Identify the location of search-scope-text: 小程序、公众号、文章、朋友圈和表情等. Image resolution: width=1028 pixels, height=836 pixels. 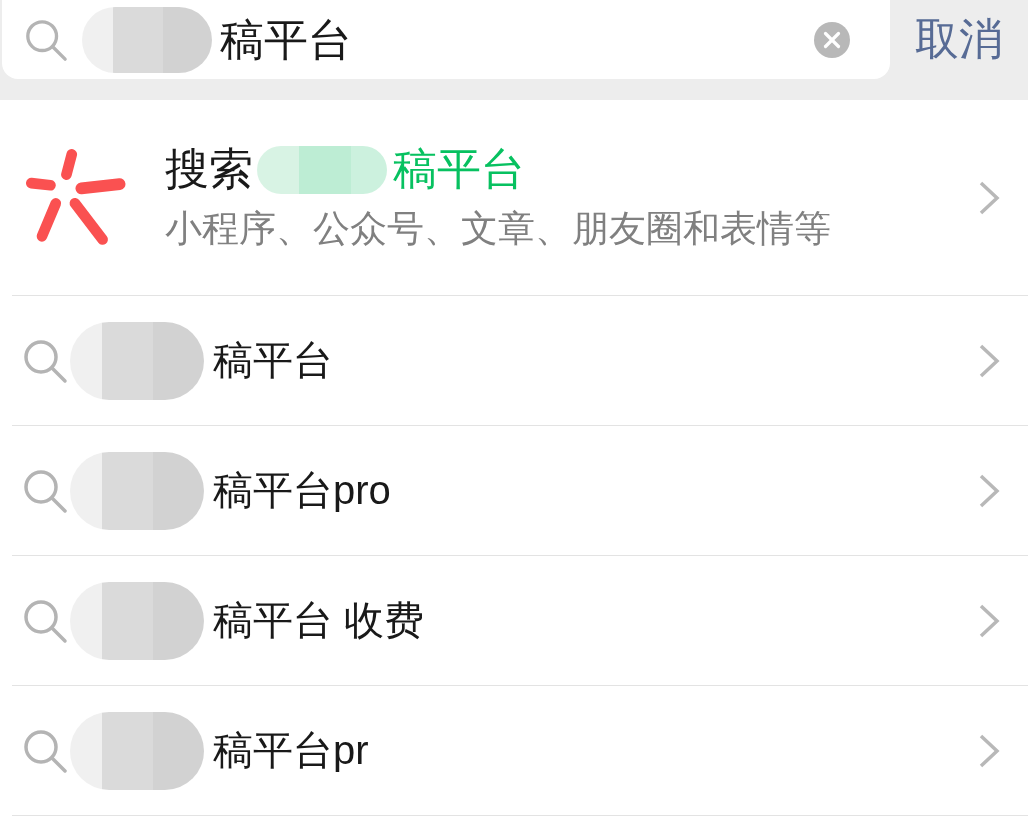
(498, 228).